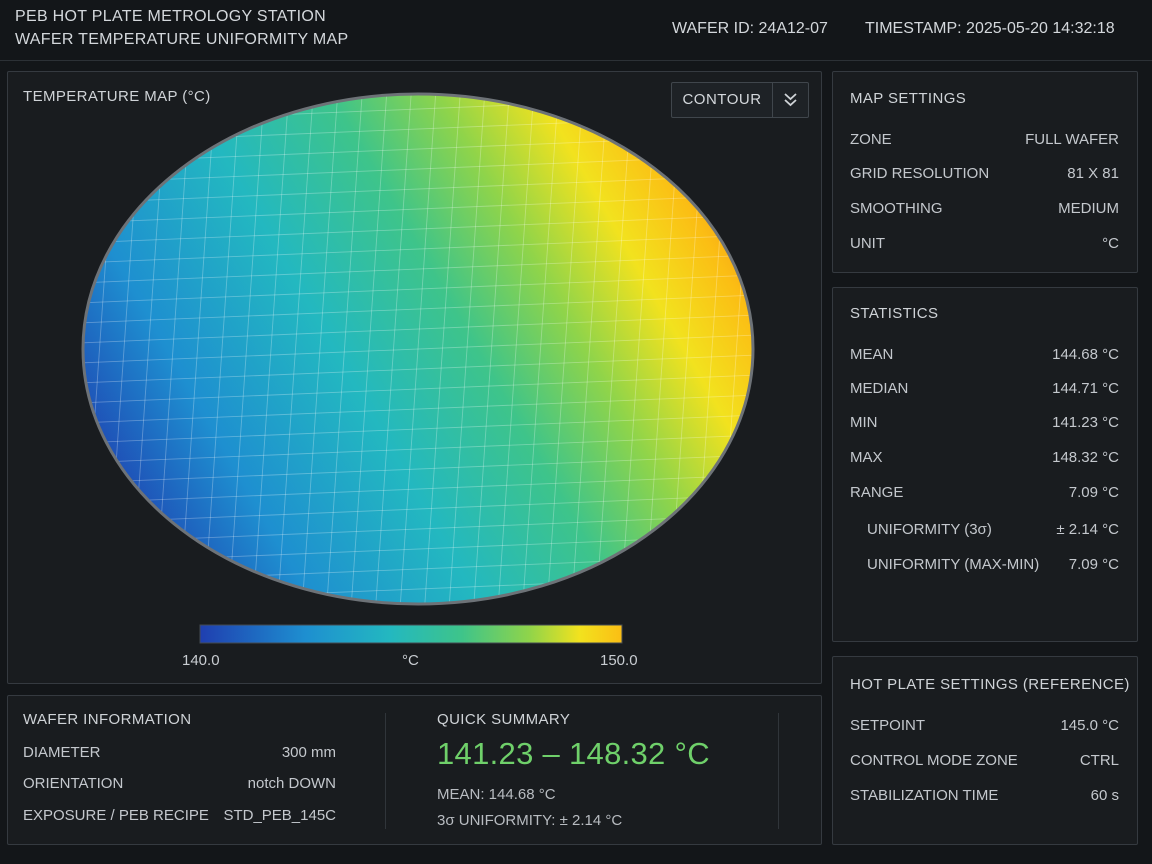 This screenshot has height=864, width=1152. Describe the element at coordinates (888, 725) in the screenshot. I see `hot-plate-label: SETPOINT` at that location.